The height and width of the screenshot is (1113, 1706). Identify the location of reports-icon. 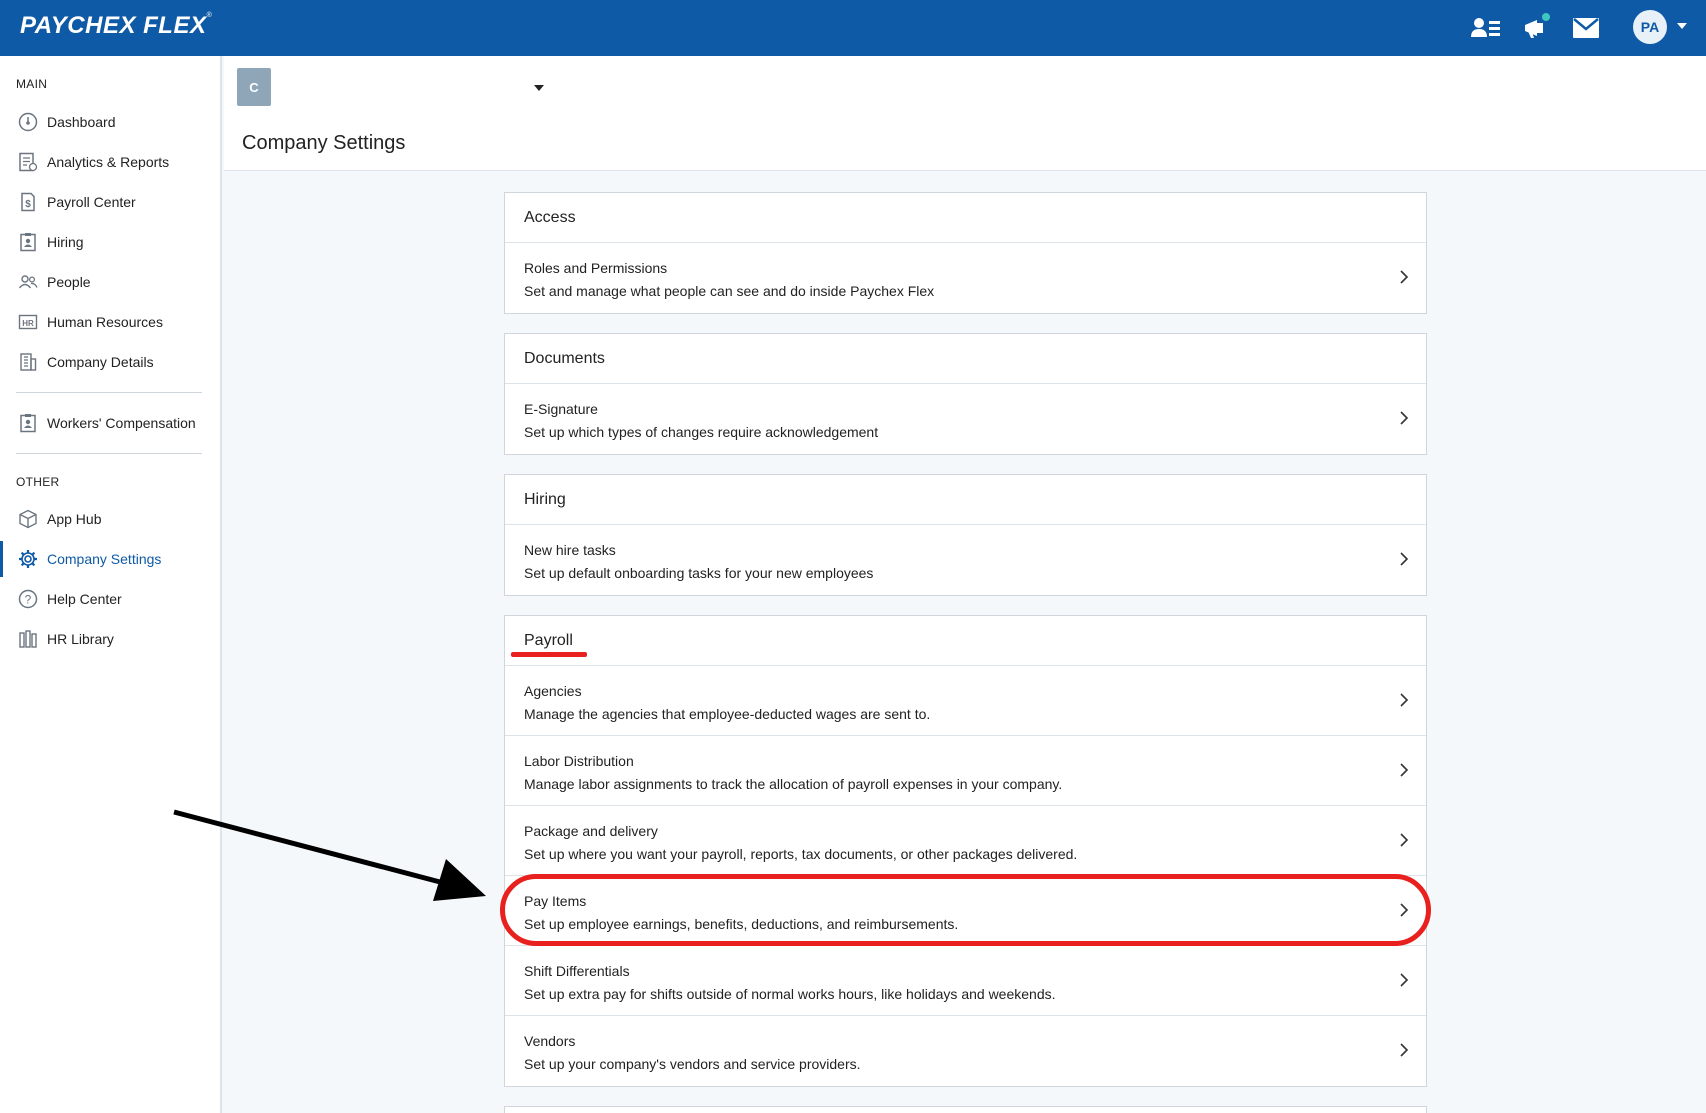
(28, 162).